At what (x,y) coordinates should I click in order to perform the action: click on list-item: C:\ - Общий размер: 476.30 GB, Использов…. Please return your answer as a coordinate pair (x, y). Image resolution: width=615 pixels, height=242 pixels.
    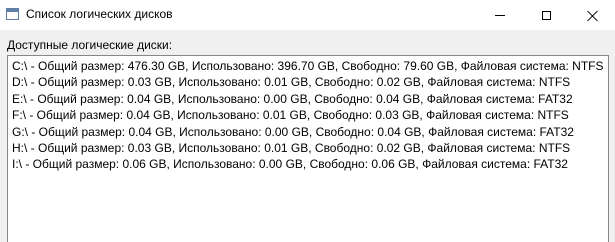
    Looking at the image, I should click on (310, 66).